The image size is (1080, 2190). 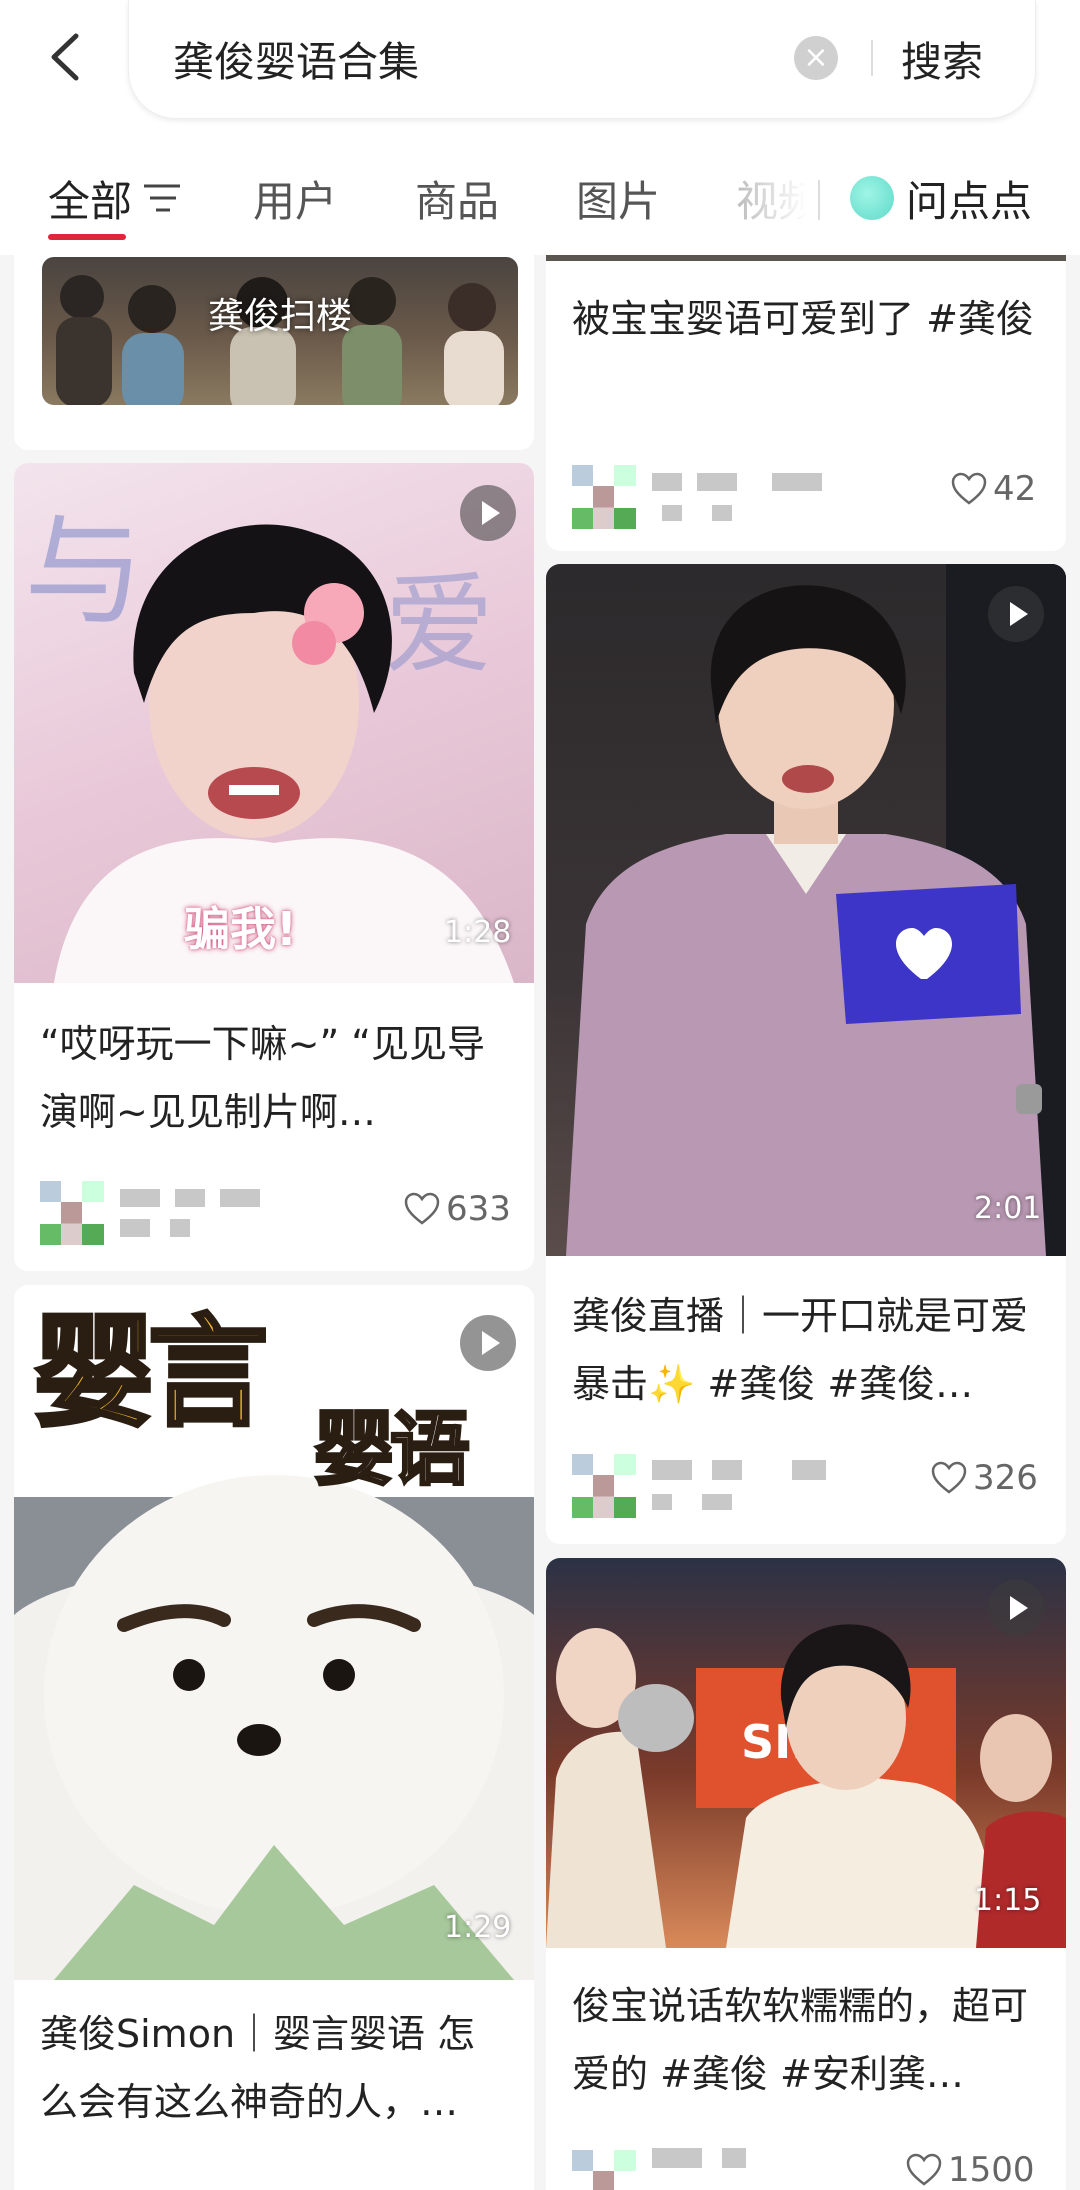 I want to click on tab-wendiandian: 问点点, so click(x=969, y=198).